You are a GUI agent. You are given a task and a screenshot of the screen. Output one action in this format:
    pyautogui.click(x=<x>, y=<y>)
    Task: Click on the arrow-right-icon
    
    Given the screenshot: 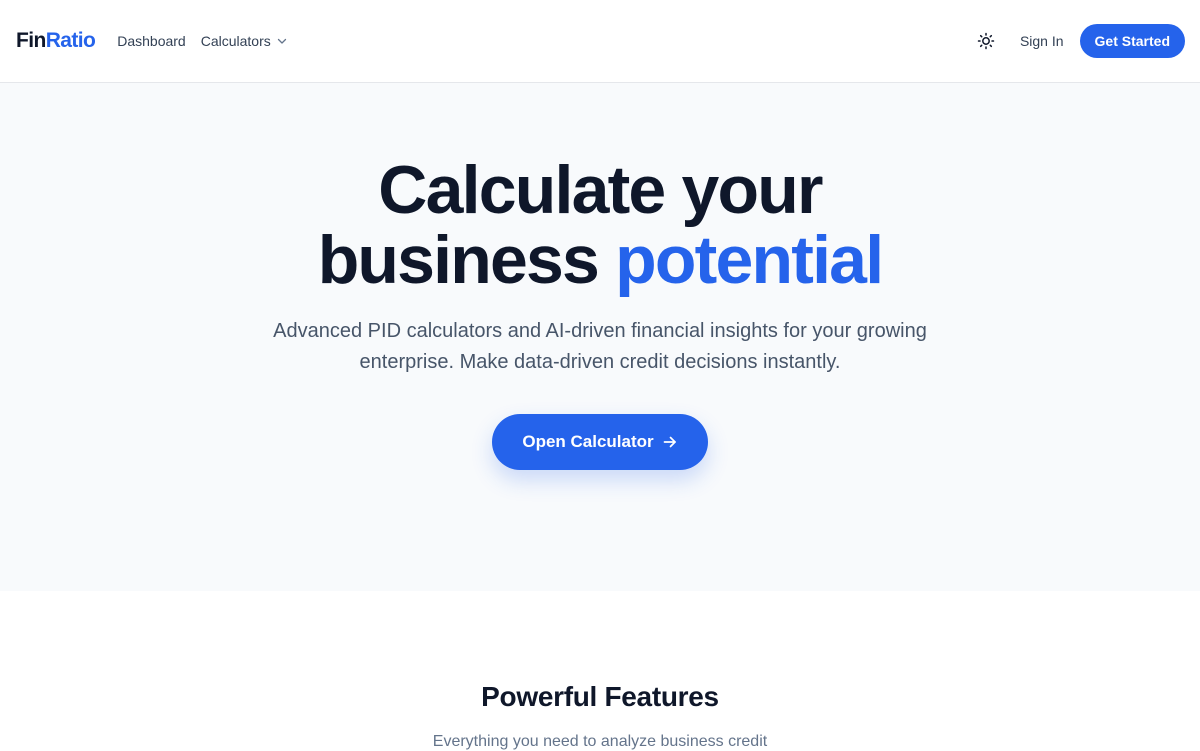 What is the action you would take?
    pyautogui.click(x=670, y=442)
    